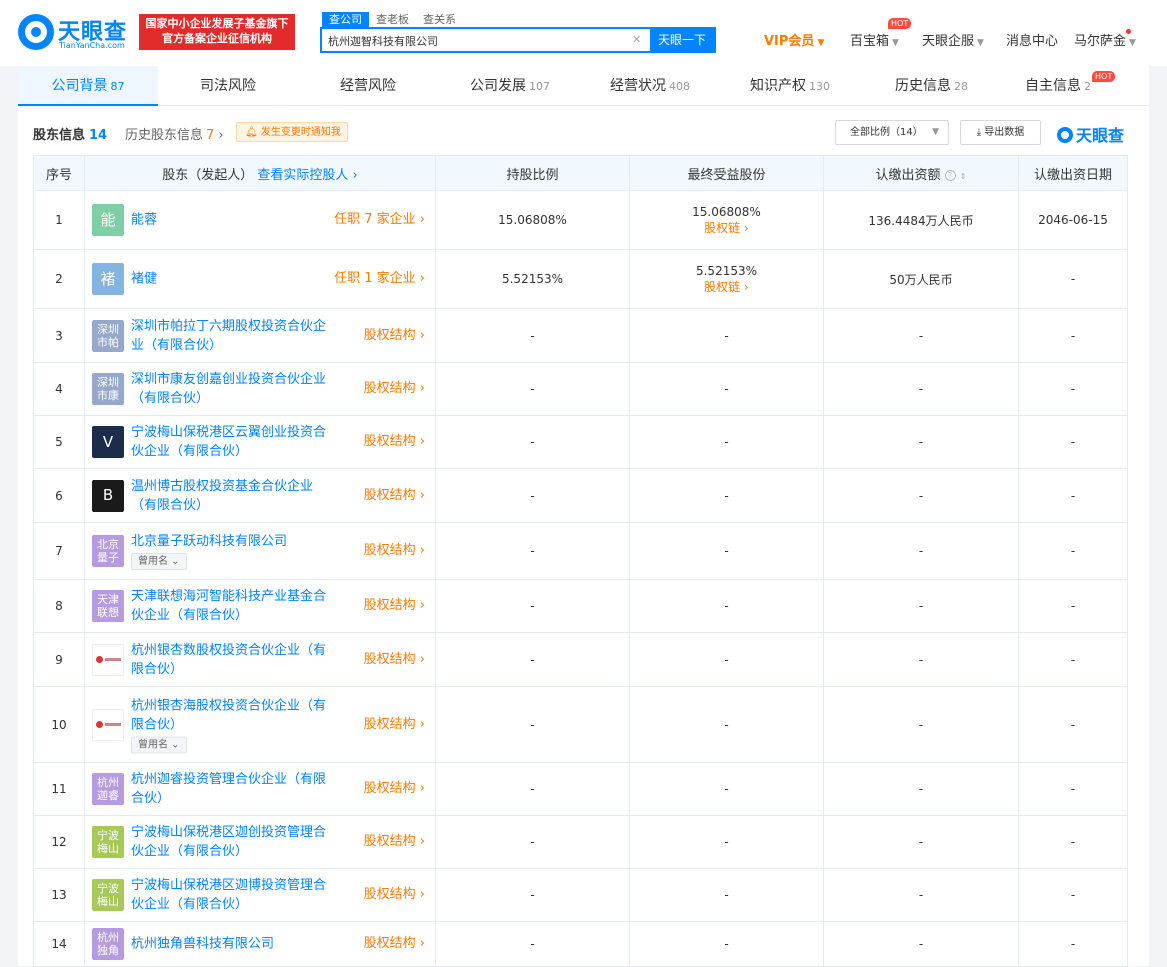 The image size is (1167, 967). Describe the element at coordinates (228, 442) in the screenshot. I see `shareholder-name-link: 宁波梅山保税港区云翼创业投资合伙企业（有限合伙）` at that location.